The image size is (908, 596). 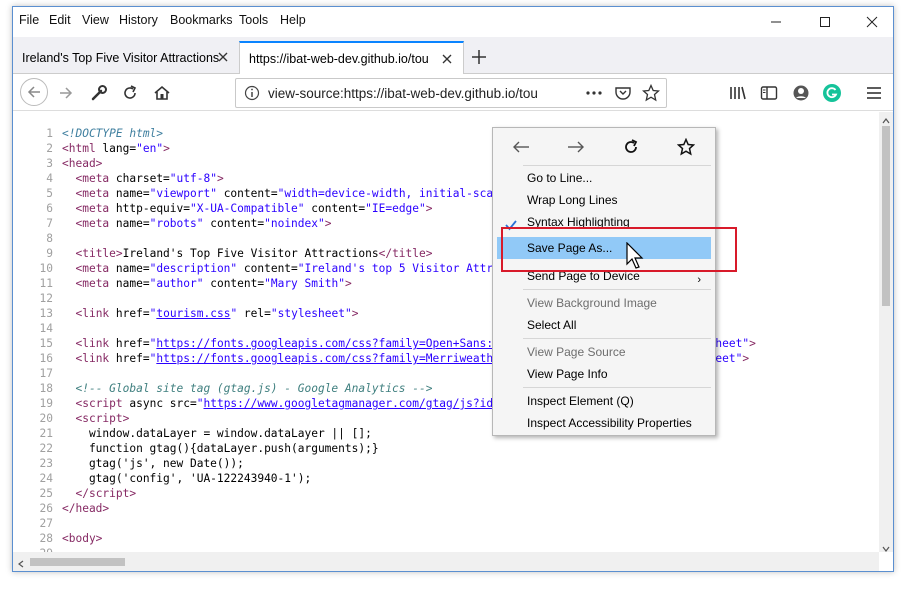 What do you see at coordinates (46, 418) in the screenshot?
I see `line-number: 20` at bounding box center [46, 418].